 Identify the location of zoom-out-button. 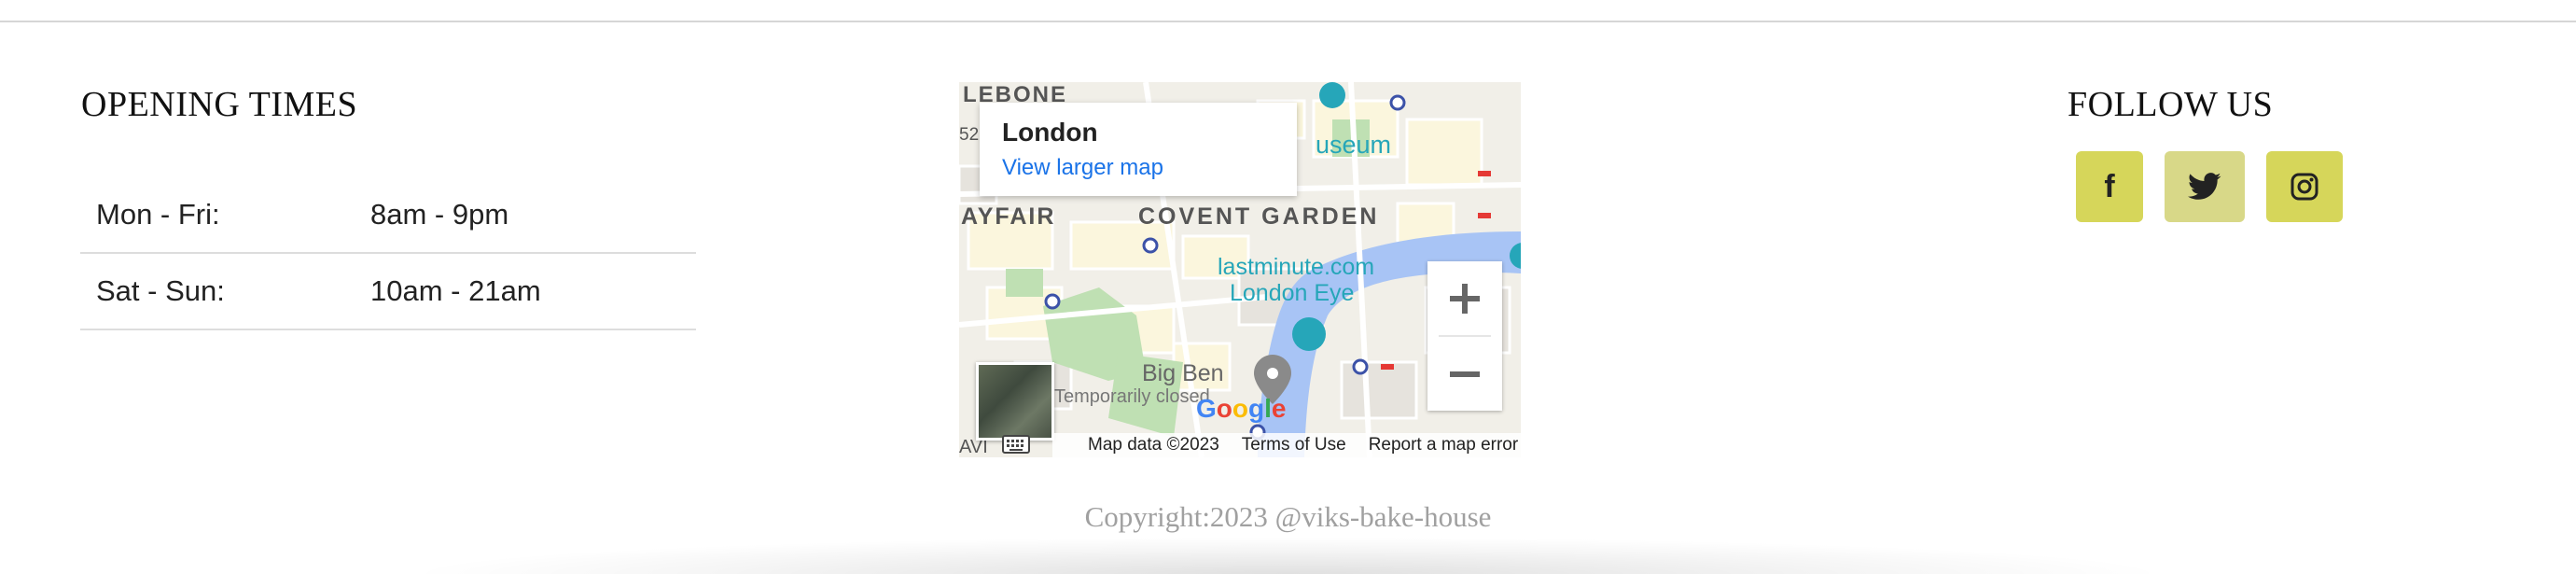
(1464, 374).